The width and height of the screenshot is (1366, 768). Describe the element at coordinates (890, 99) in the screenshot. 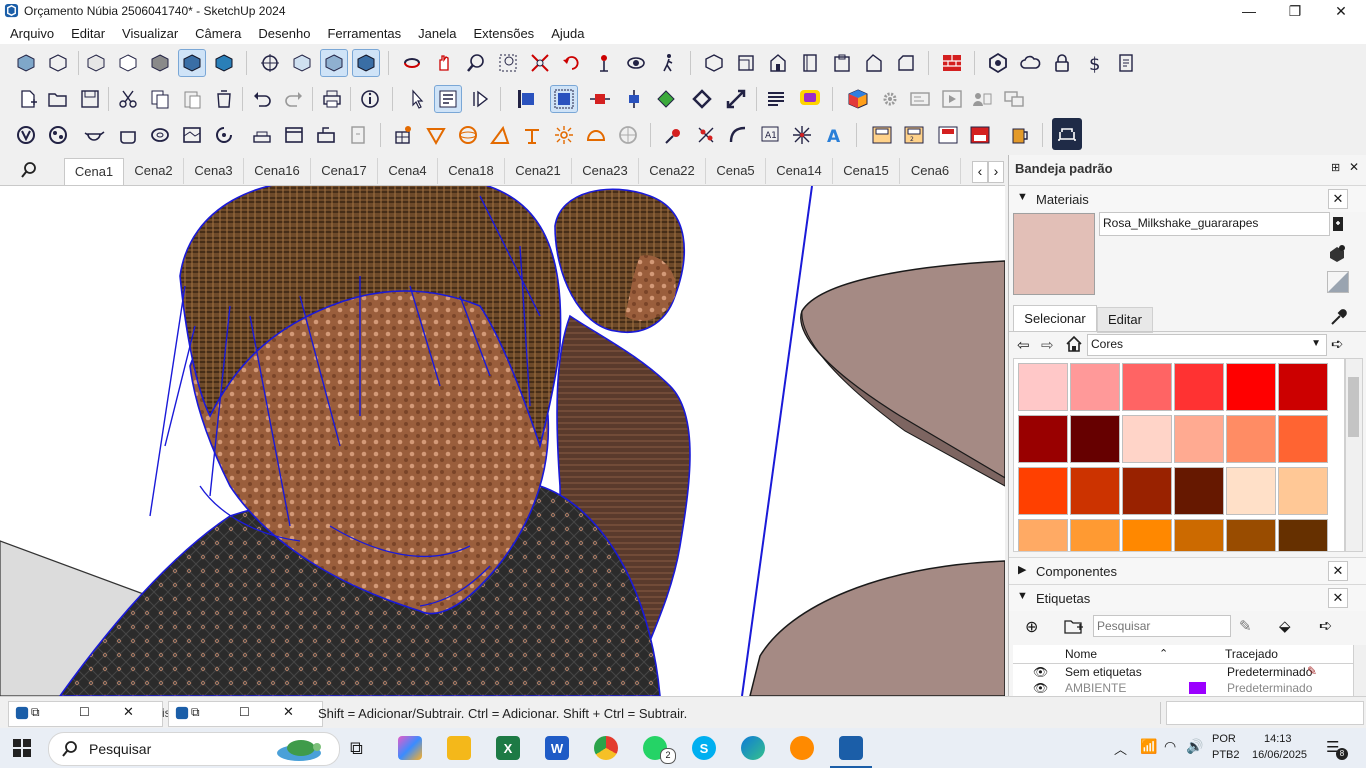

I see `settings-gear-icon` at that location.